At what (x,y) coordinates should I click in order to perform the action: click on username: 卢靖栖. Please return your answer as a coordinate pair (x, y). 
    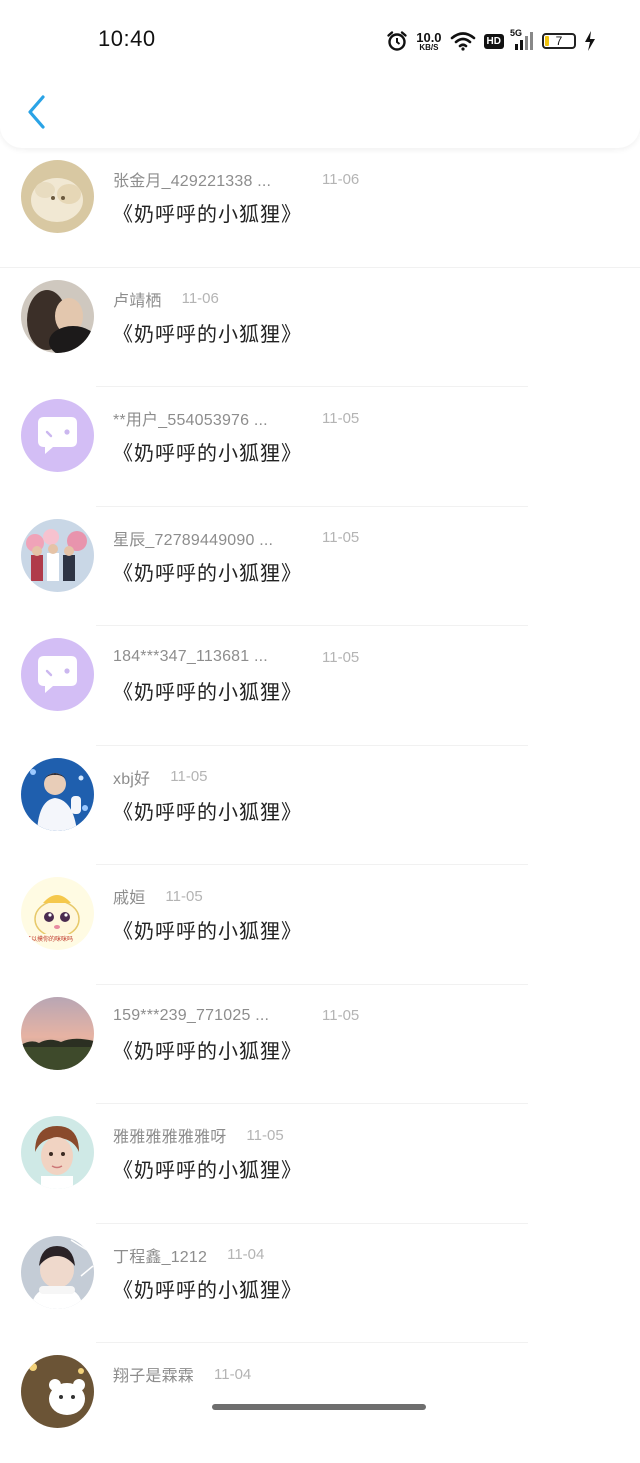
    Looking at the image, I should click on (137, 301).